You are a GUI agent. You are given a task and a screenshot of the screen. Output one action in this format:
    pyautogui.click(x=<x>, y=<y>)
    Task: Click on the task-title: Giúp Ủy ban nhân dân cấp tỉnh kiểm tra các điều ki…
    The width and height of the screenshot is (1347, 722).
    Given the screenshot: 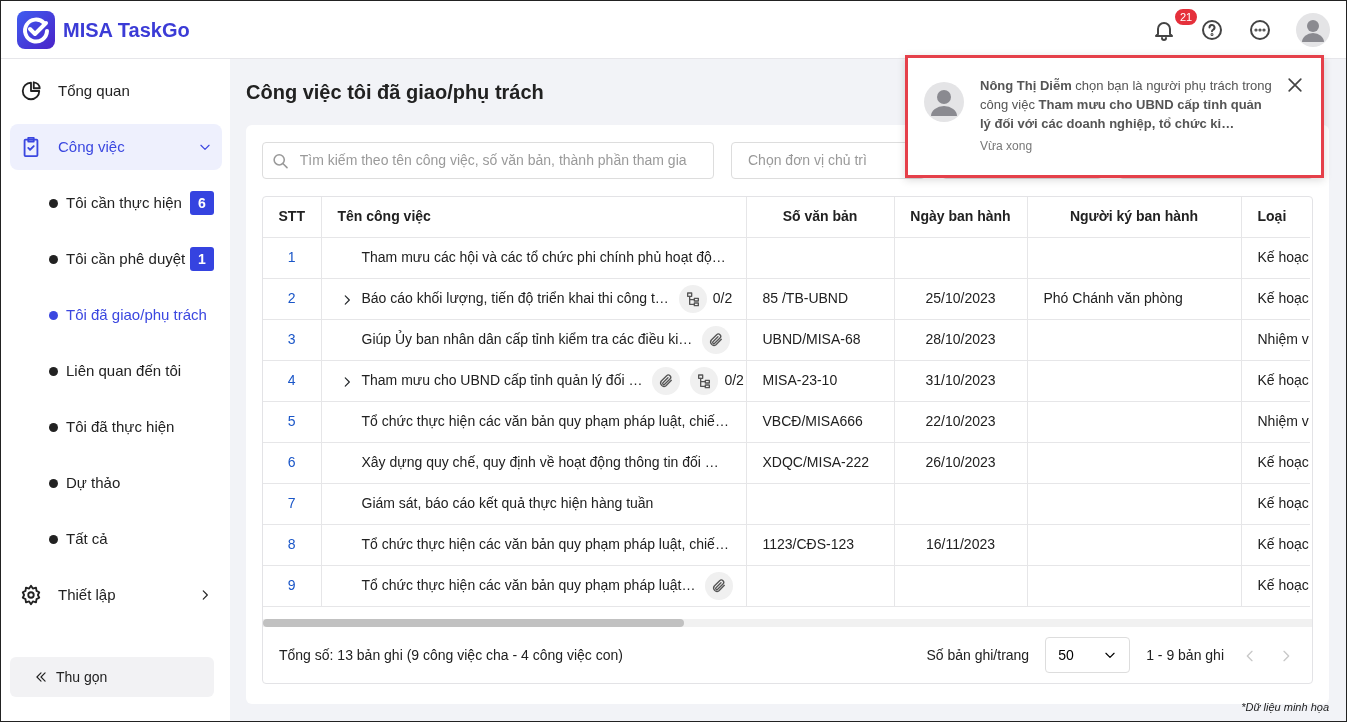 What is the action you would take?
    pyautogui.click(x=527, y=339)
    